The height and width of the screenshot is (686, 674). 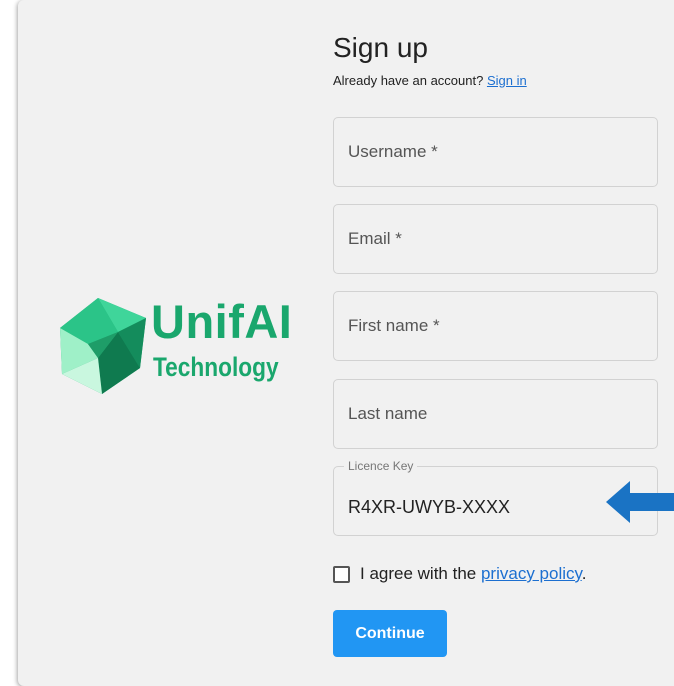 I want to click on signin-prompt-text: Already have an account?, so click(x=408, y=80).